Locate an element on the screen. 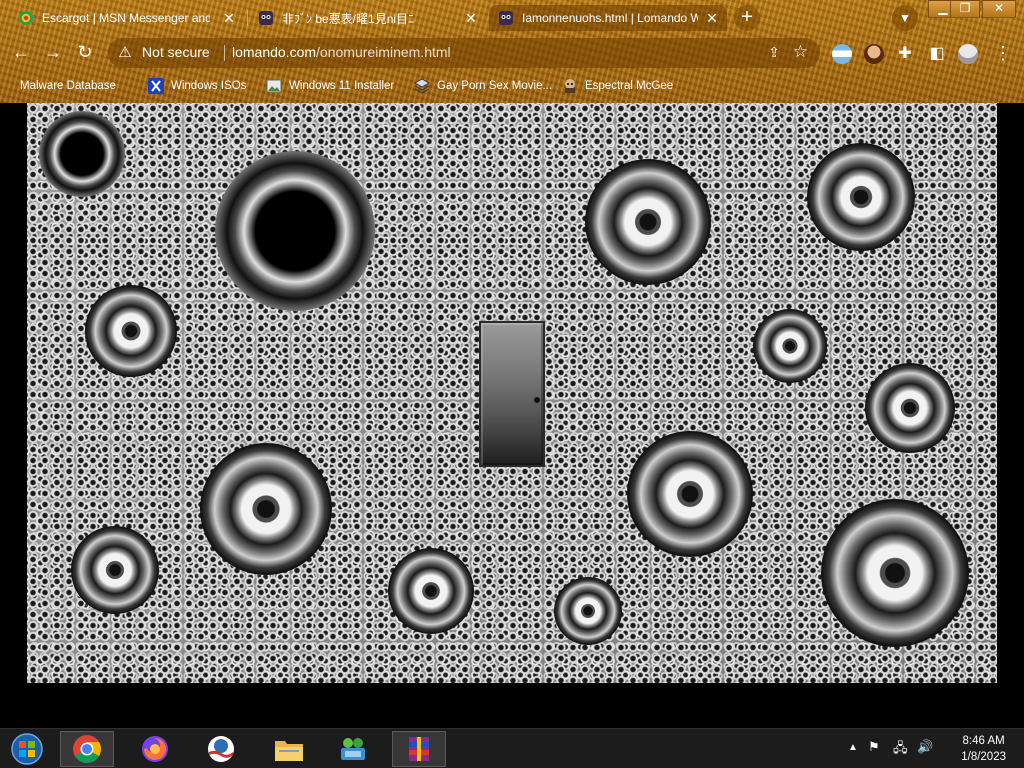  tab-search-chevron-icon: ▼ is located at coordinates (905, 18).